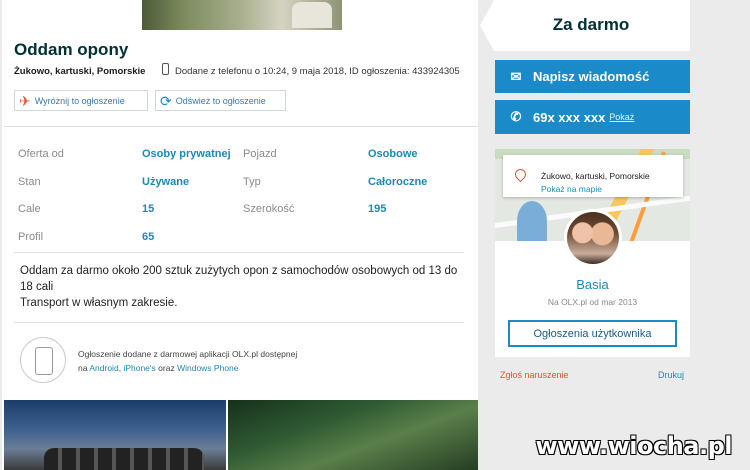 Image resolution: width=750 pixels, height=470 pixels. What do you see at coordinates (595, 176) in the screenshot?
I see `map-location-text: Żukowo, kartuski, Pomorskie` at bounding box center [595, 176].